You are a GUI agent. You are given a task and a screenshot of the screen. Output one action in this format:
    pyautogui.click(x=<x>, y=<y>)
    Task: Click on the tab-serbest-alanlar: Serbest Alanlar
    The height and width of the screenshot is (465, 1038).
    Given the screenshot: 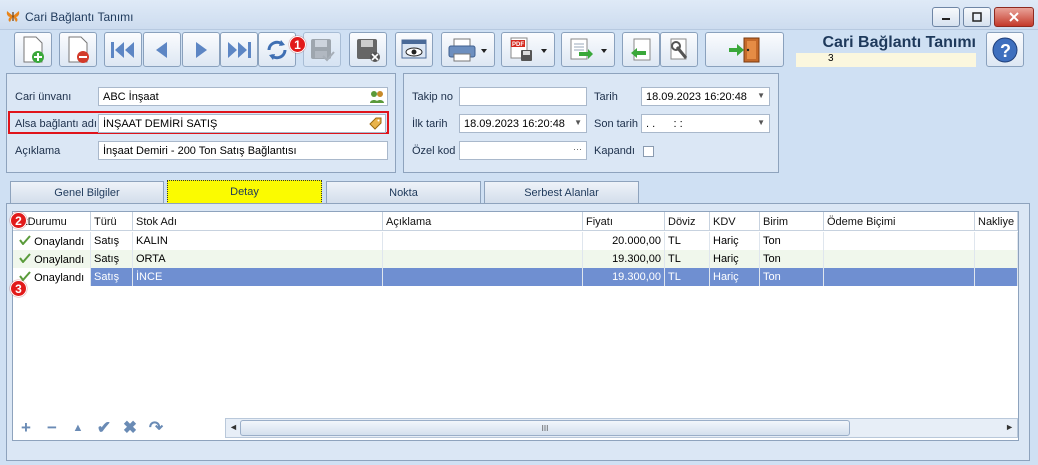 What is the action you would take?
    pyautogui.click(x=561, y=192)
    